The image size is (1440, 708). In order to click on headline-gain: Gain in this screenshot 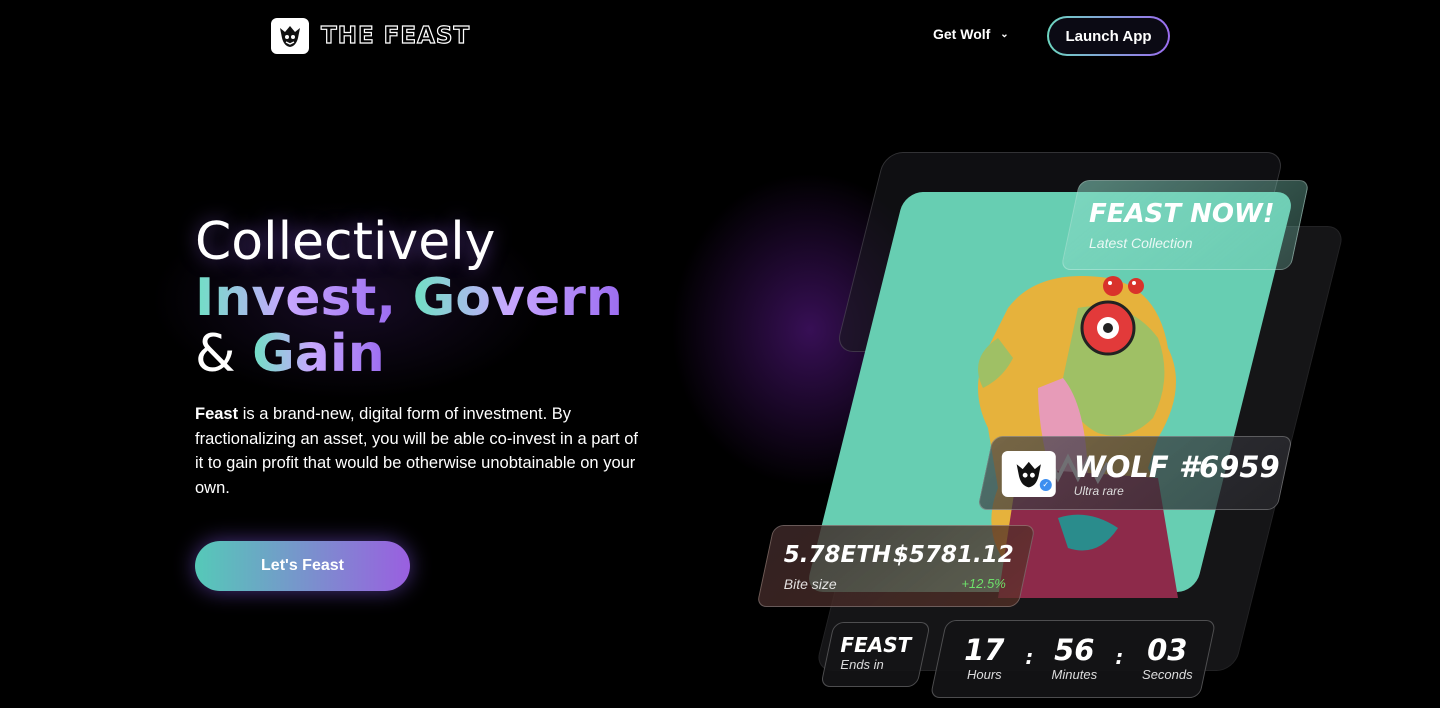, I will do `click(318, 354)`.